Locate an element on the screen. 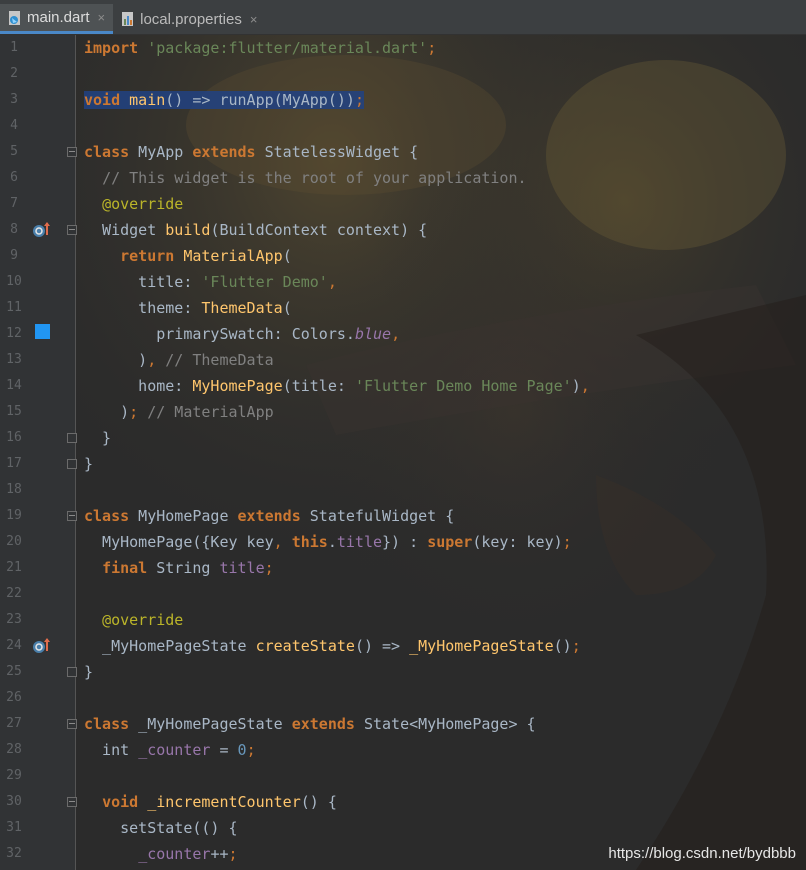 The height and width of the screenshot is (870, 806). line-number: 25 is located at coordinates (14, 671).